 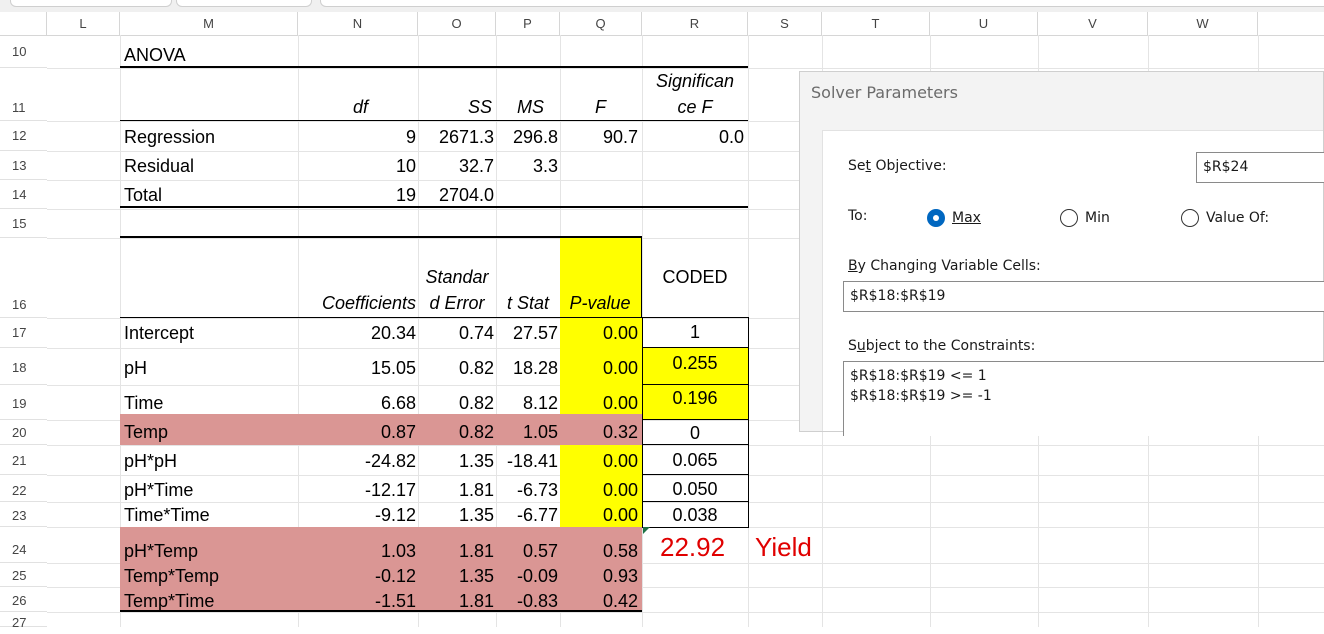 What do you see at coordinates (23, 488) in the screenshot?
I see `row-header-22: 22` at bounding box center [23, 488].